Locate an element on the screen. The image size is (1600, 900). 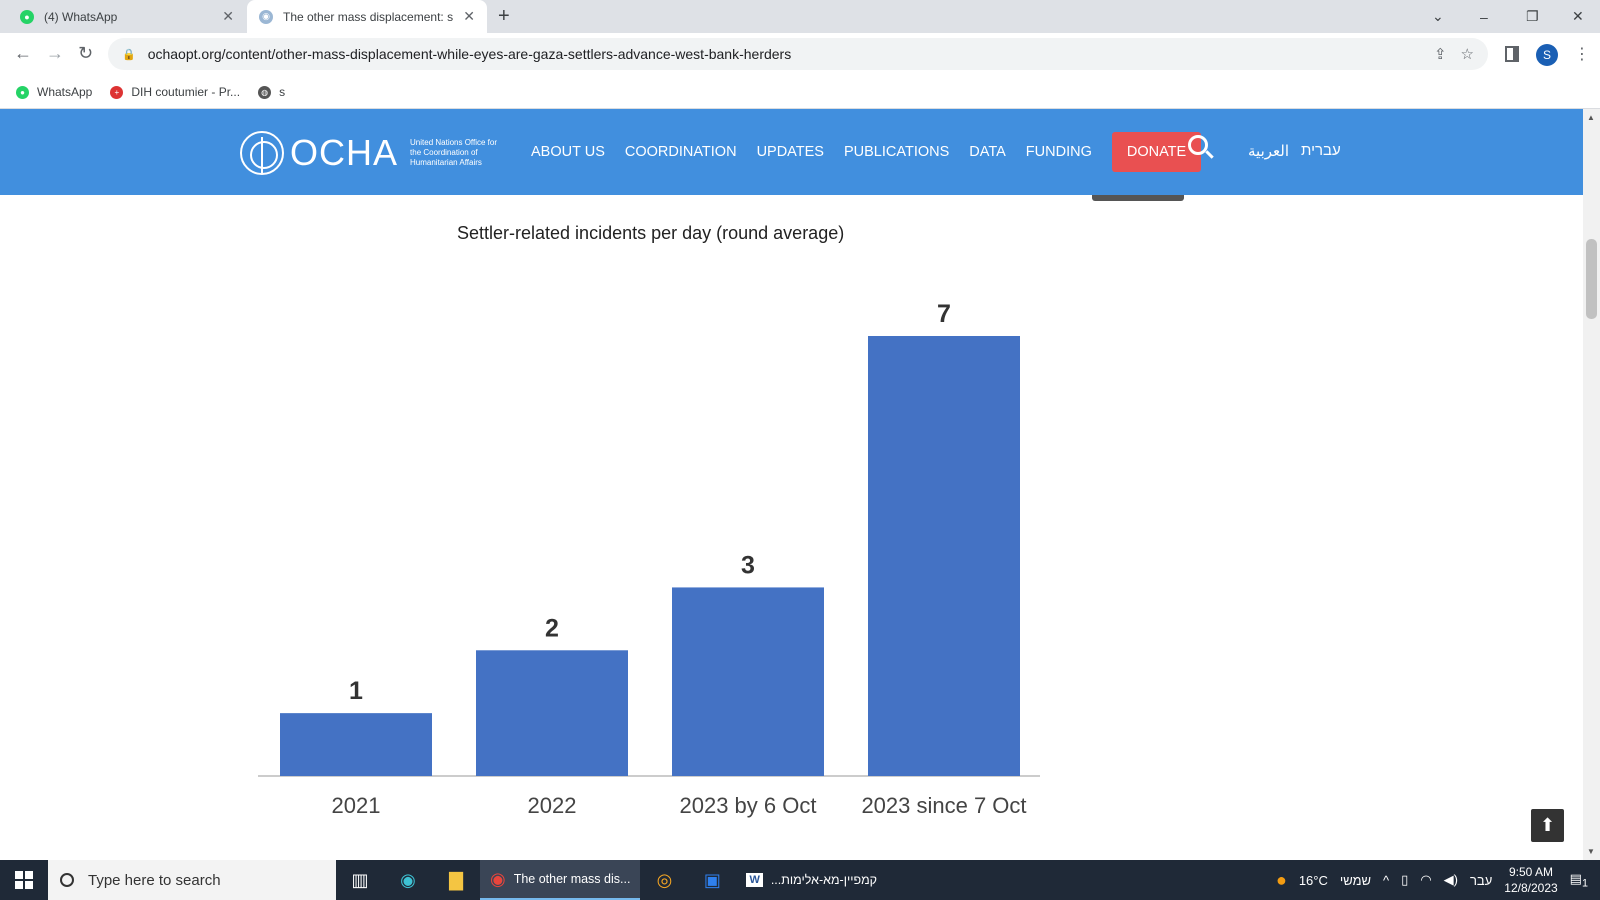
un-emblem-icon is located at coordinates (262, 153).